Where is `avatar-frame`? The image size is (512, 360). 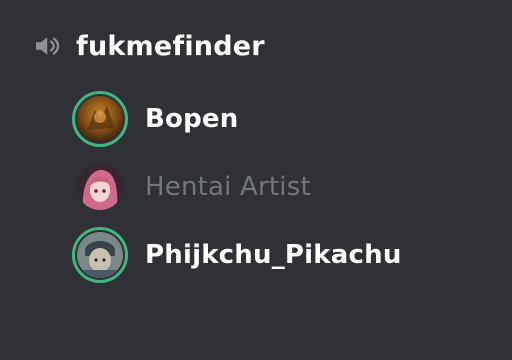 avatar-frame is located at coordinates (100, 187).